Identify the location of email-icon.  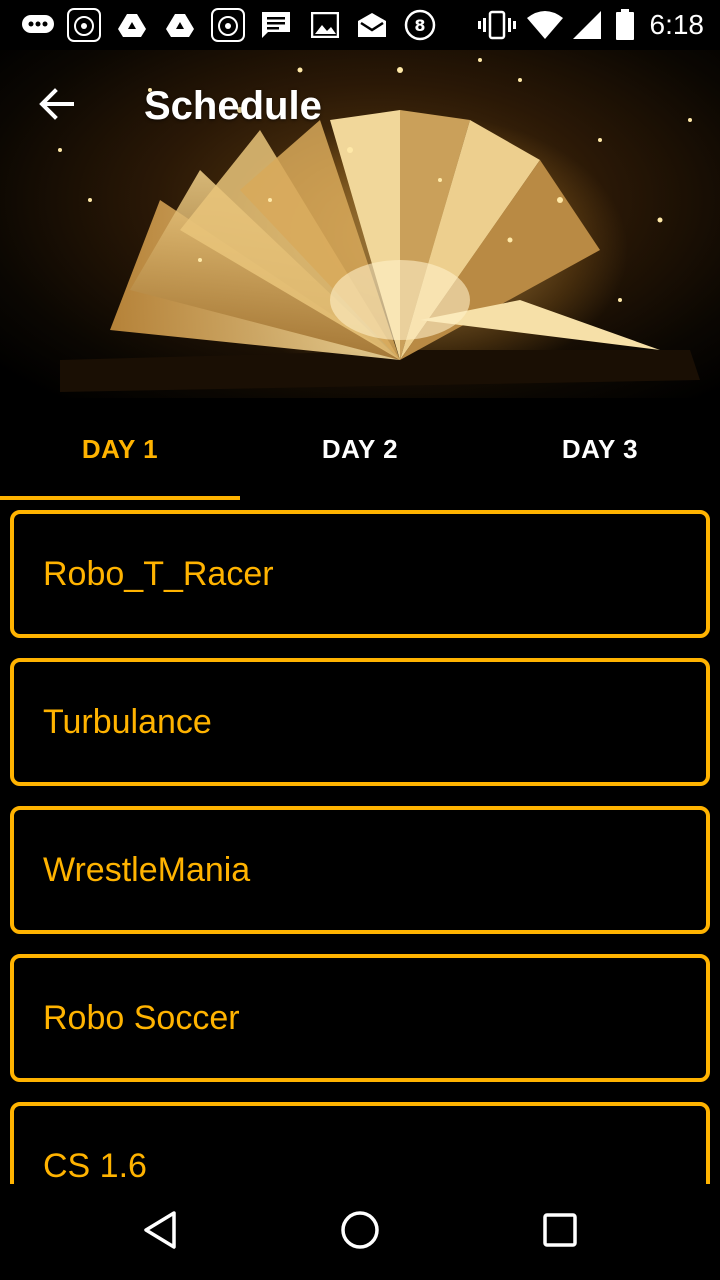
(372, 25).